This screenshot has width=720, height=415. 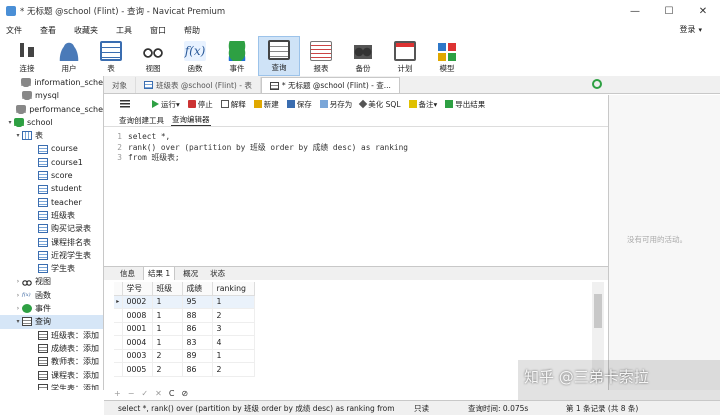 I want to click on toolbar-view-button: 视图, so click(x=153, y=56).